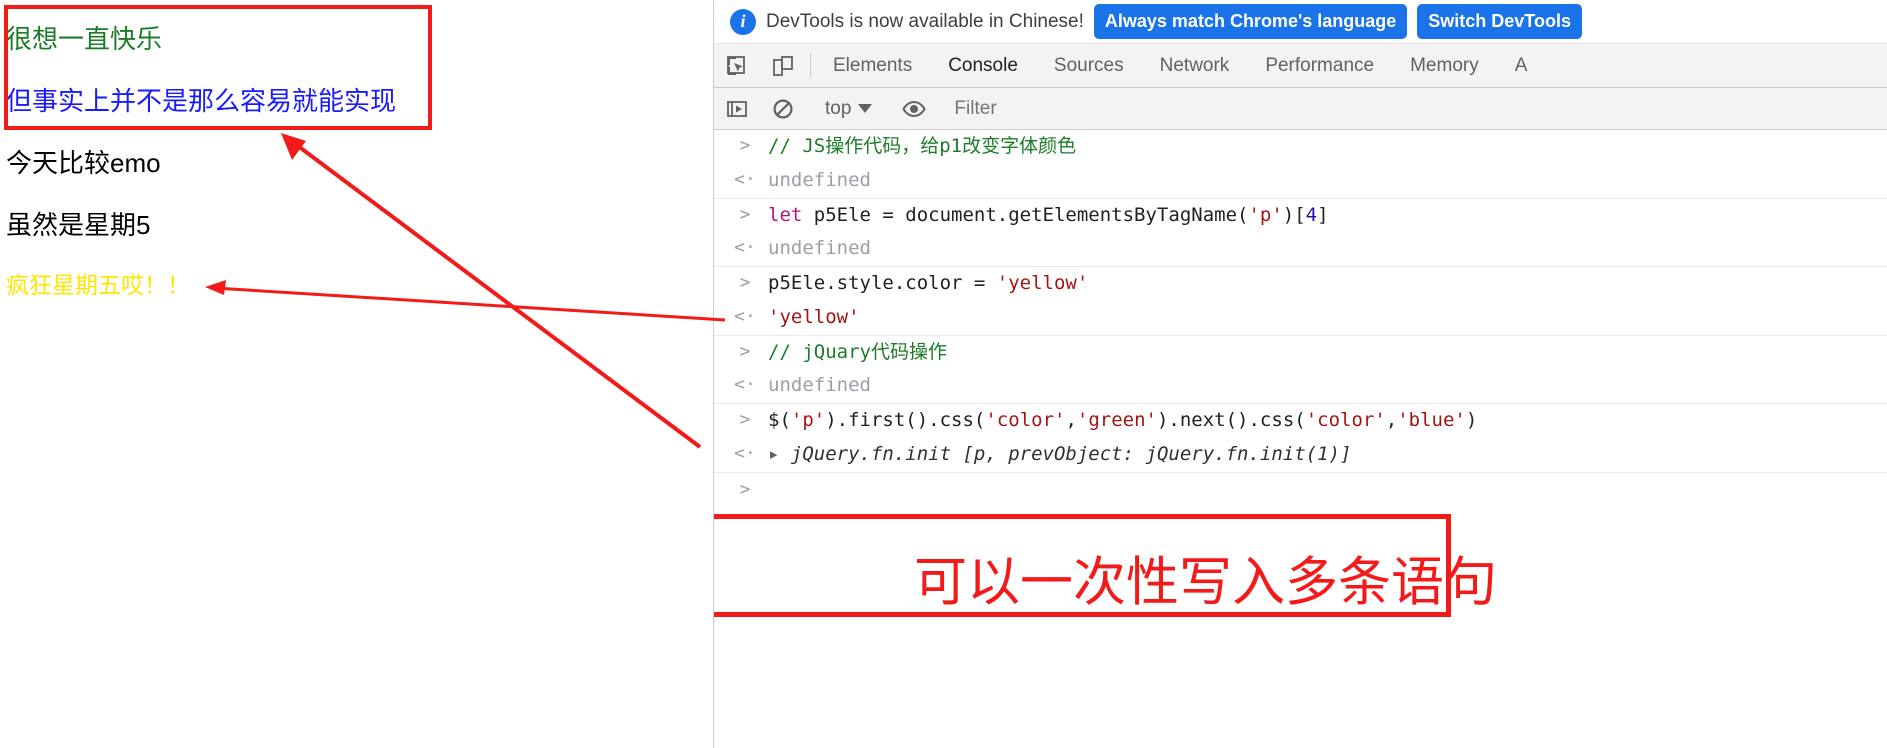 This screenshot has width=1887, height=748. I want to click on always-match-language-button: Always match Chrome's language, so click(1250, 21).